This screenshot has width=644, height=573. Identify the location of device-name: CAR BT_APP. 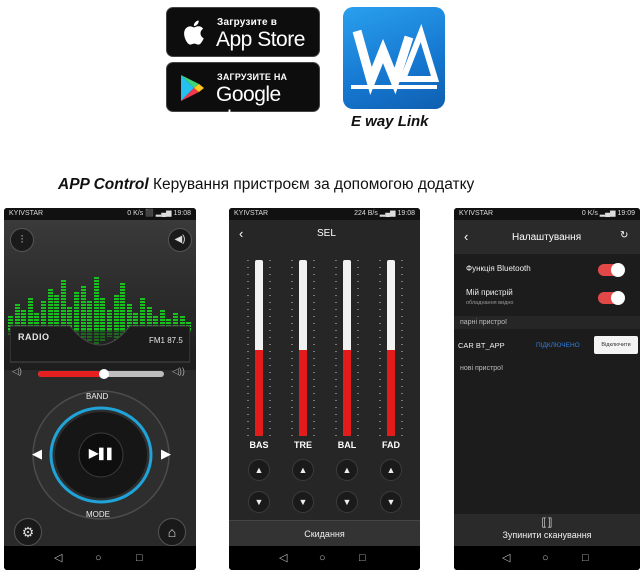
(481, 345).